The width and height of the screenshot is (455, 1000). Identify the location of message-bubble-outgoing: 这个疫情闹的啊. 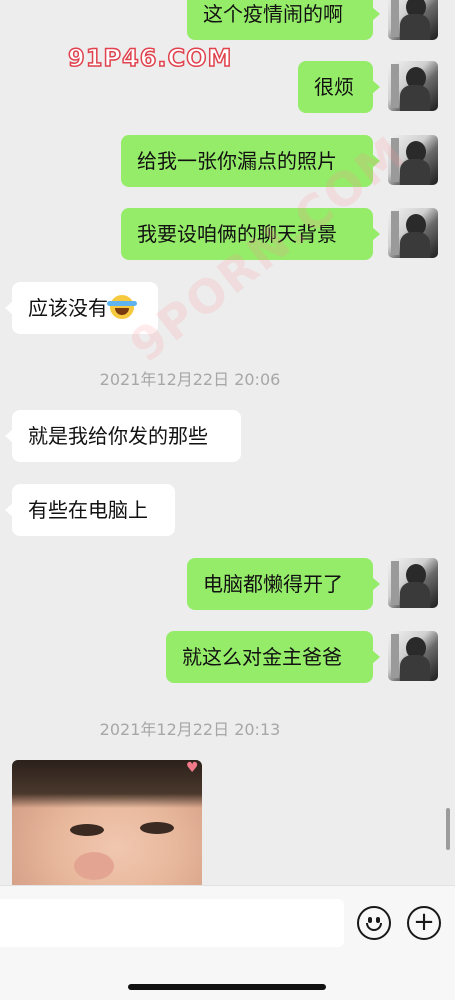
(283, 20).